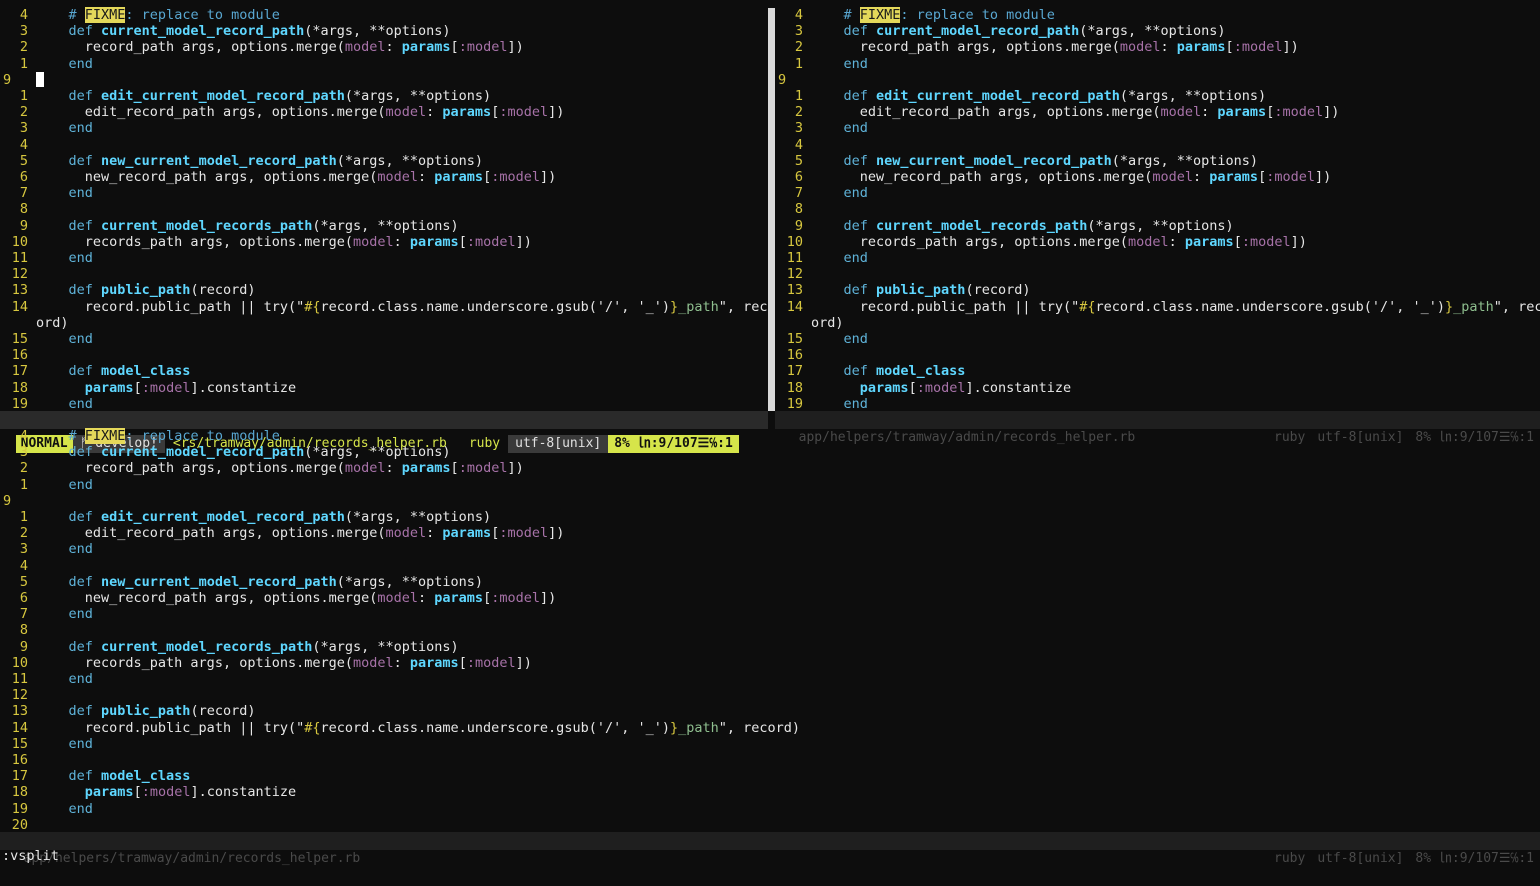  I want to click on code-line: 20, so click(770, 824).